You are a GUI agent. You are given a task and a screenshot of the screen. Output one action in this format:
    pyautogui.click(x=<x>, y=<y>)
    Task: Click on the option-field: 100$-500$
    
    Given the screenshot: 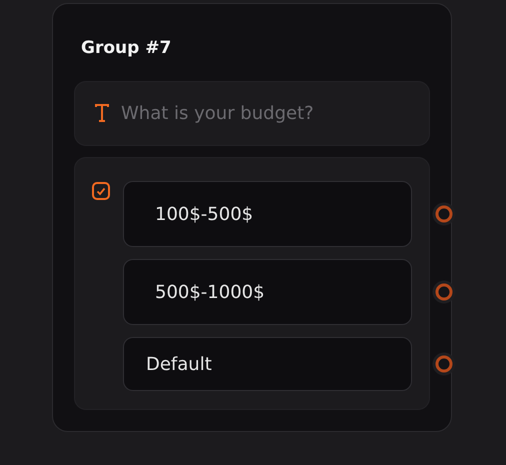 What is the action you would take?
    pyautogui.click(x=267, y=214)
    